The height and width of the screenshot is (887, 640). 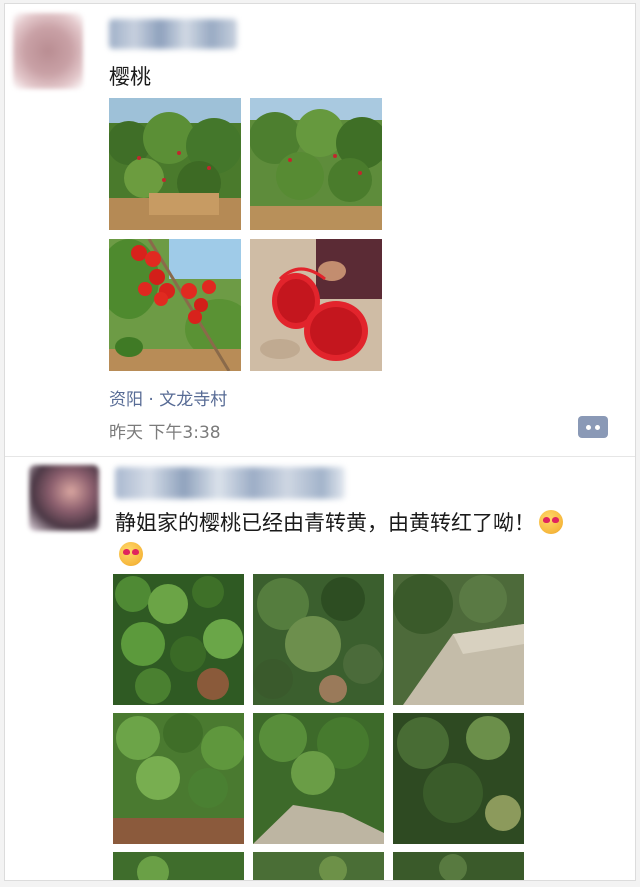 I want to click on post-text: 樱桃, so click(x=130, y=77).